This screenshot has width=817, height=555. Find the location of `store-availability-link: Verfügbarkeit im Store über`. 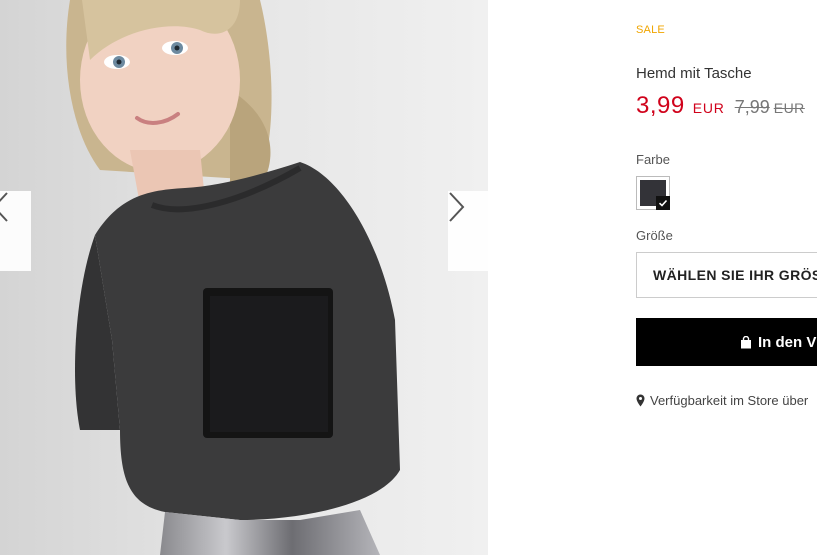

store-availability-link: Verfügbarkeit im Store über is located at coordinates (722, 400).